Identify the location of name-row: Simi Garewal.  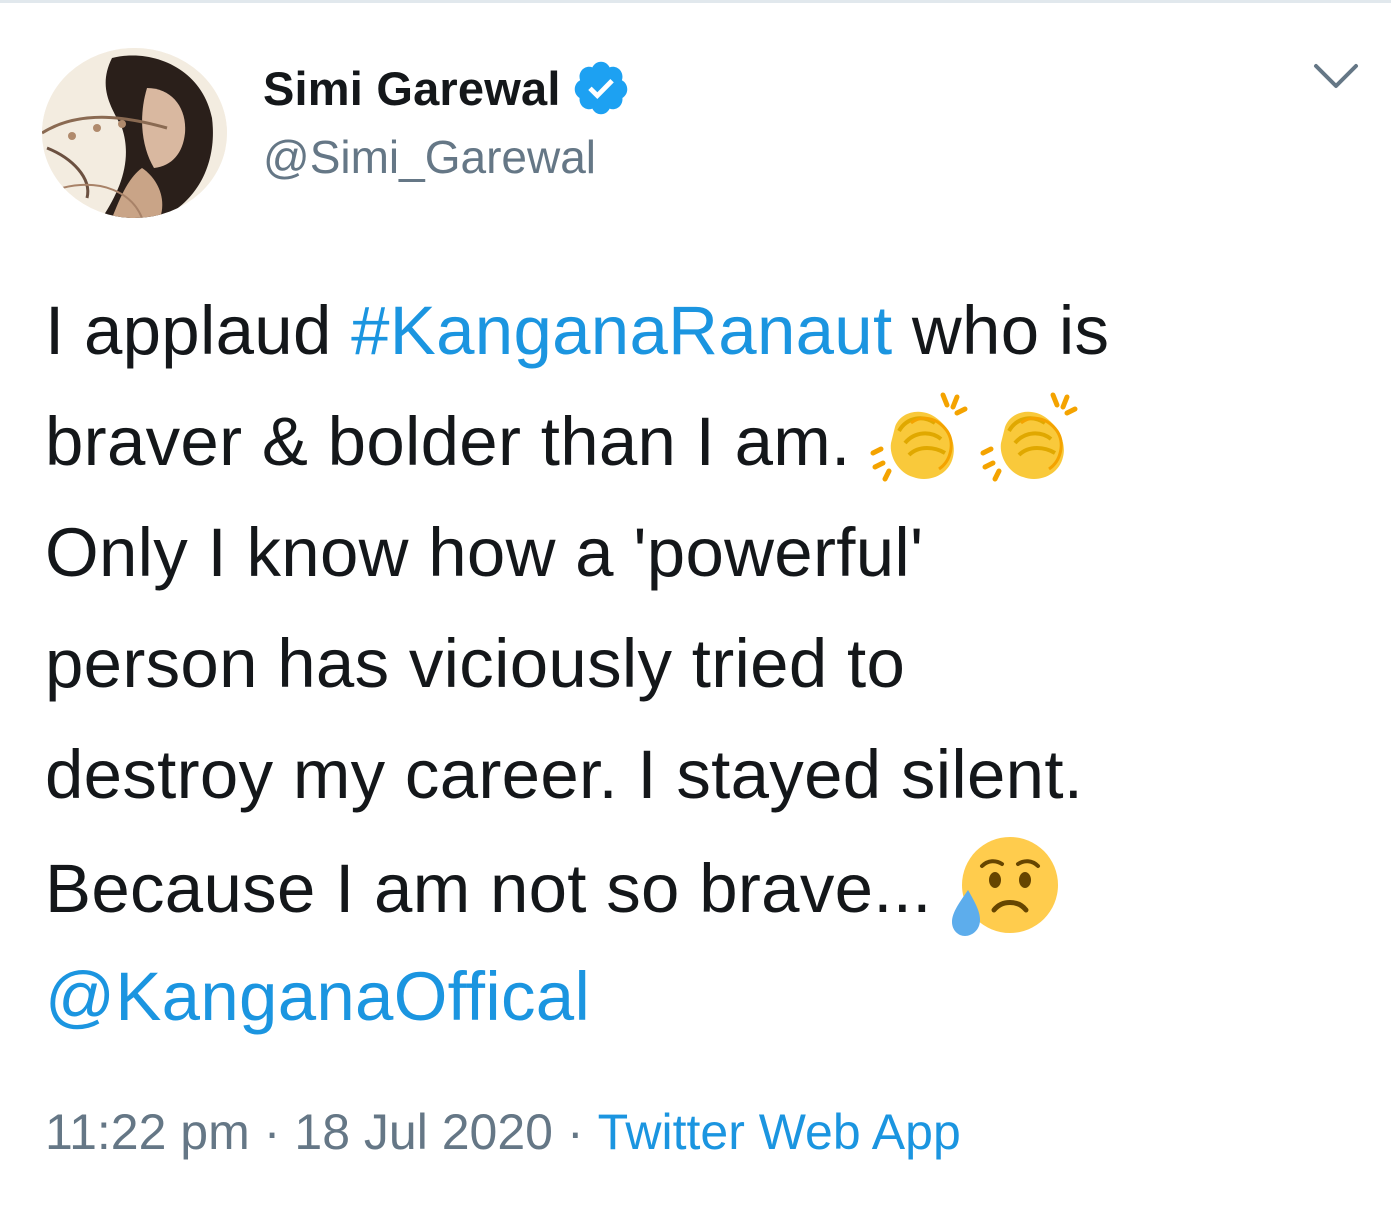
(447, 88).